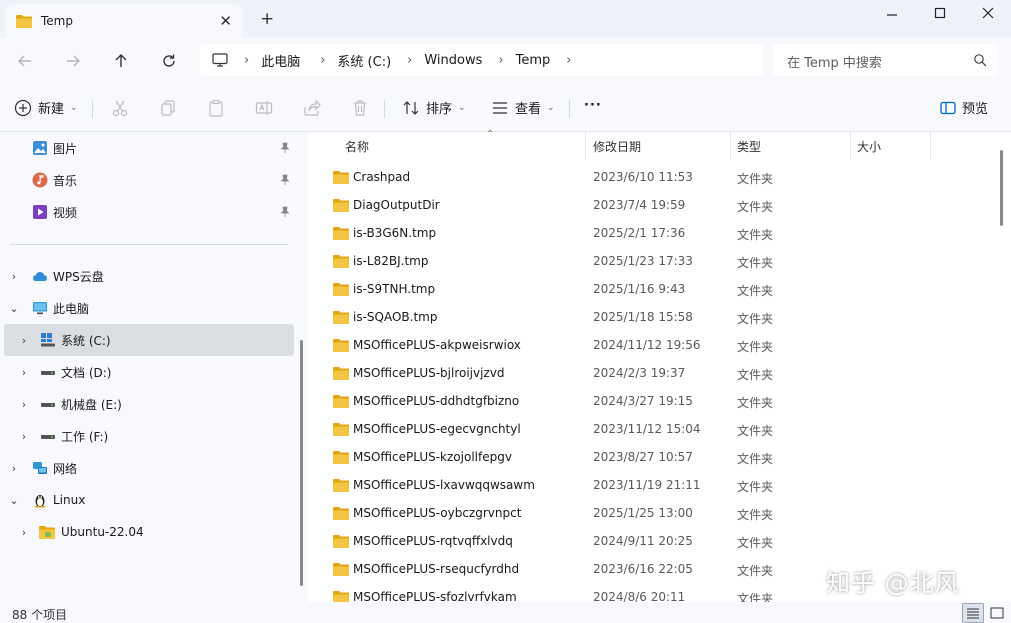 This screenshot has height=623, width=1011. What do you see at coordinates (980, 60) in the screenshot?
I see `search-icon` at bounding box center [980, 60].